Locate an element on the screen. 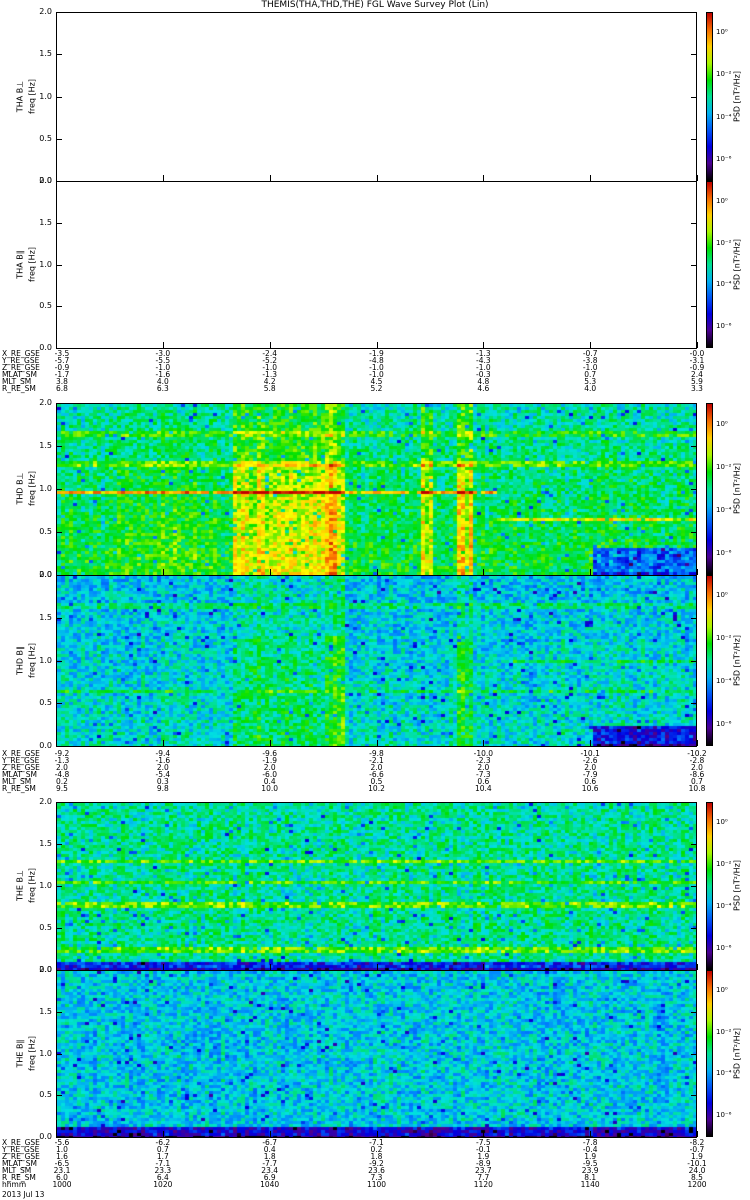  ephemeris-value: 9.5 is located at coordinates (62, 788).